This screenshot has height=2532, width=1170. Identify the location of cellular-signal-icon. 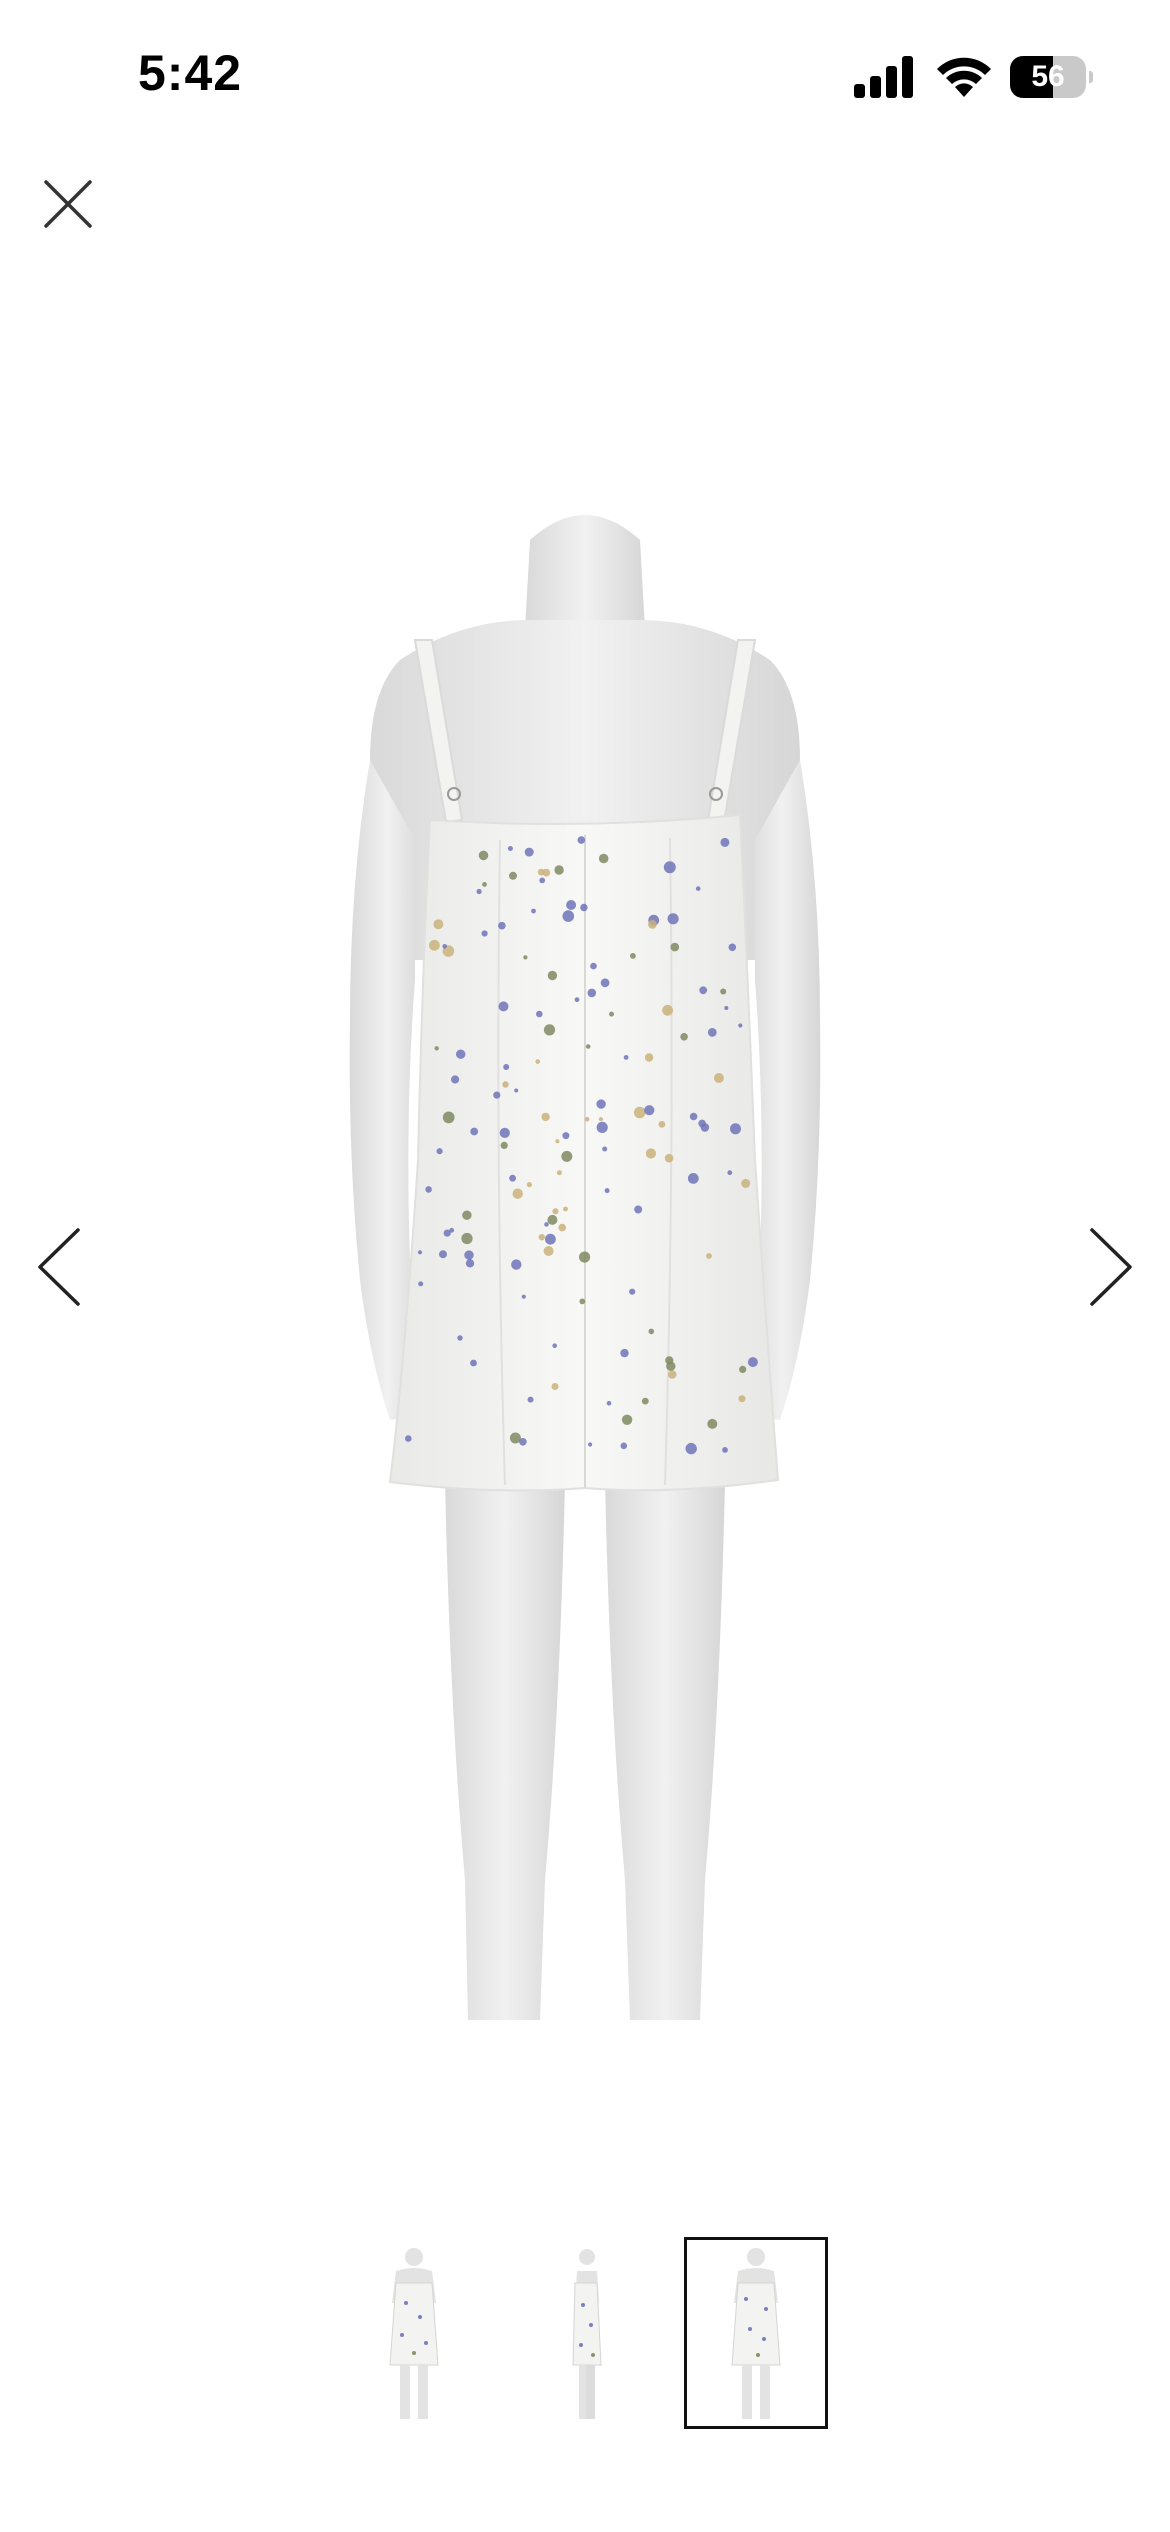
(883, 77).